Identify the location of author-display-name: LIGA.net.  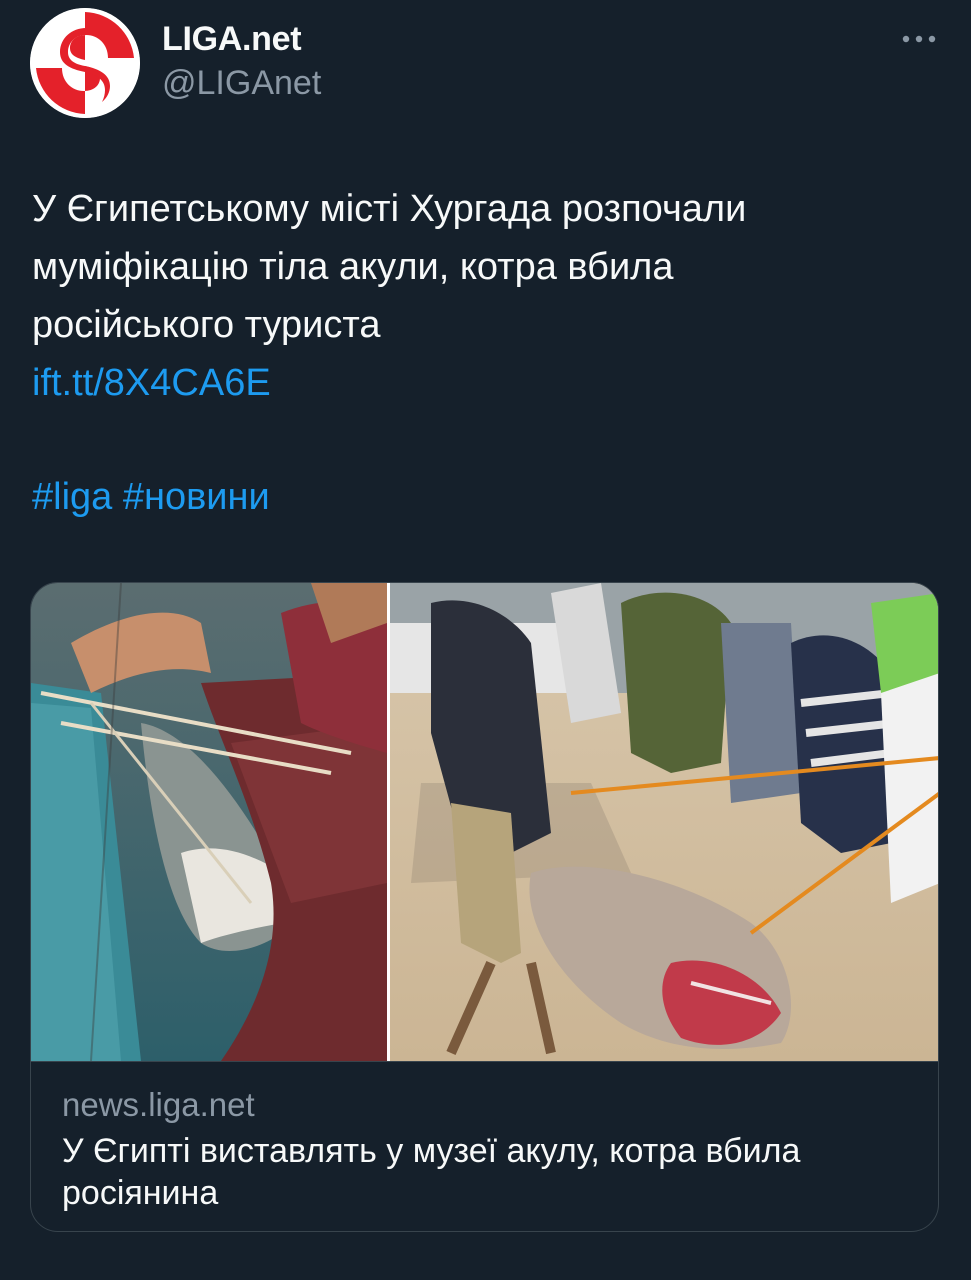
(232, 39).